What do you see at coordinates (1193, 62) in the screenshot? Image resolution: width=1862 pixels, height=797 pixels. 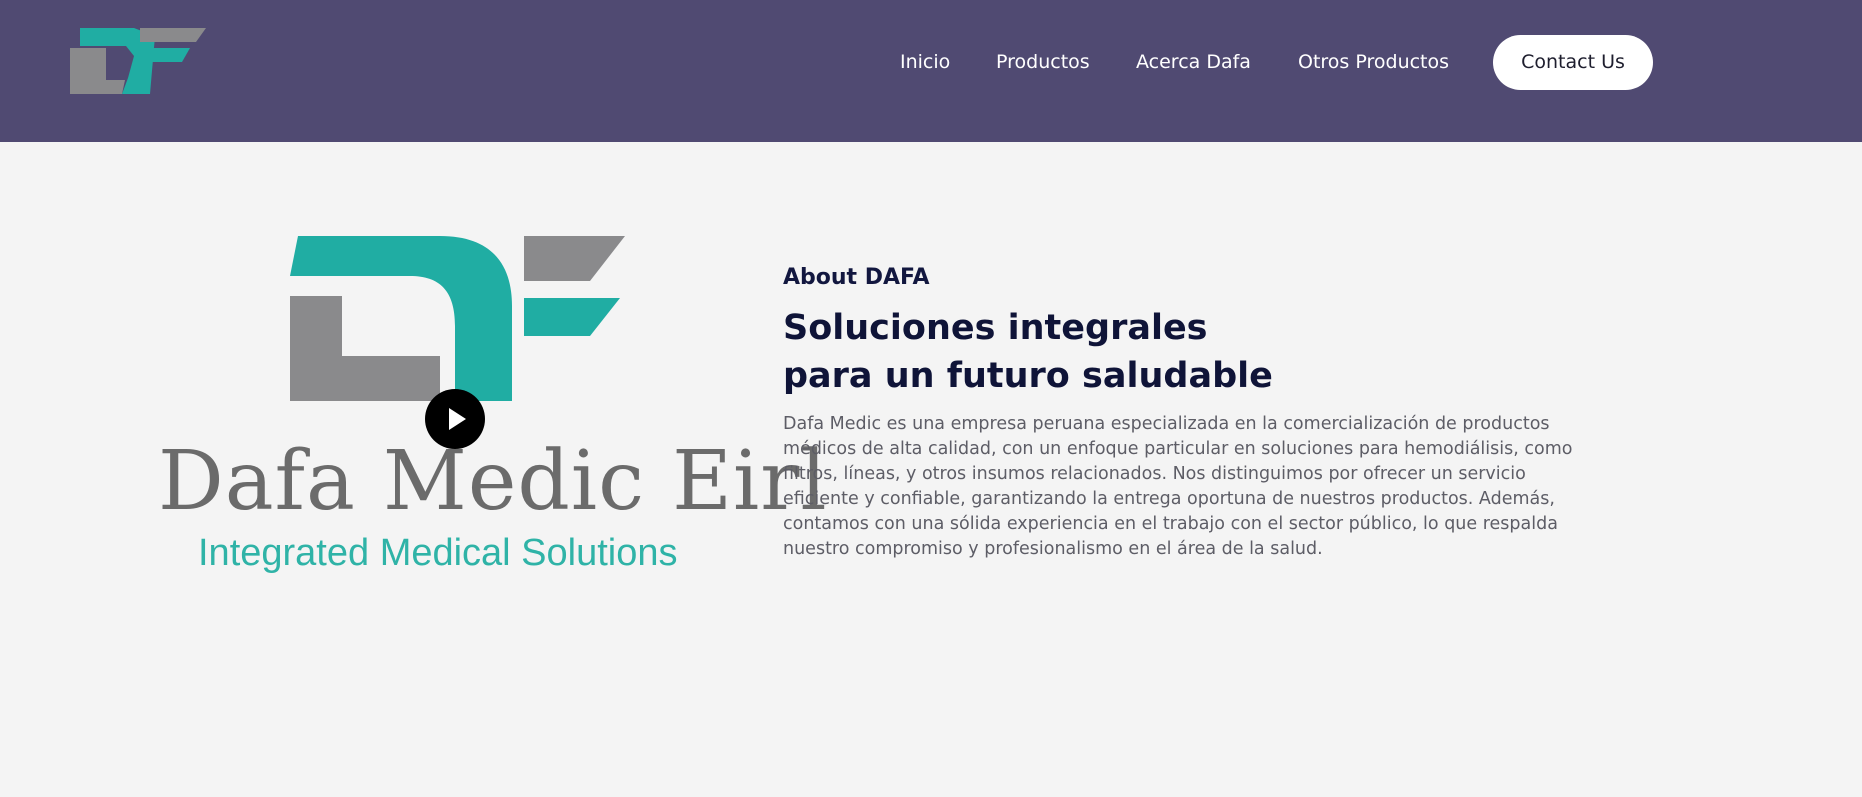 I see `nav-acerca-dafa: Acerca Dafa` at bounding box center [1193, 62].